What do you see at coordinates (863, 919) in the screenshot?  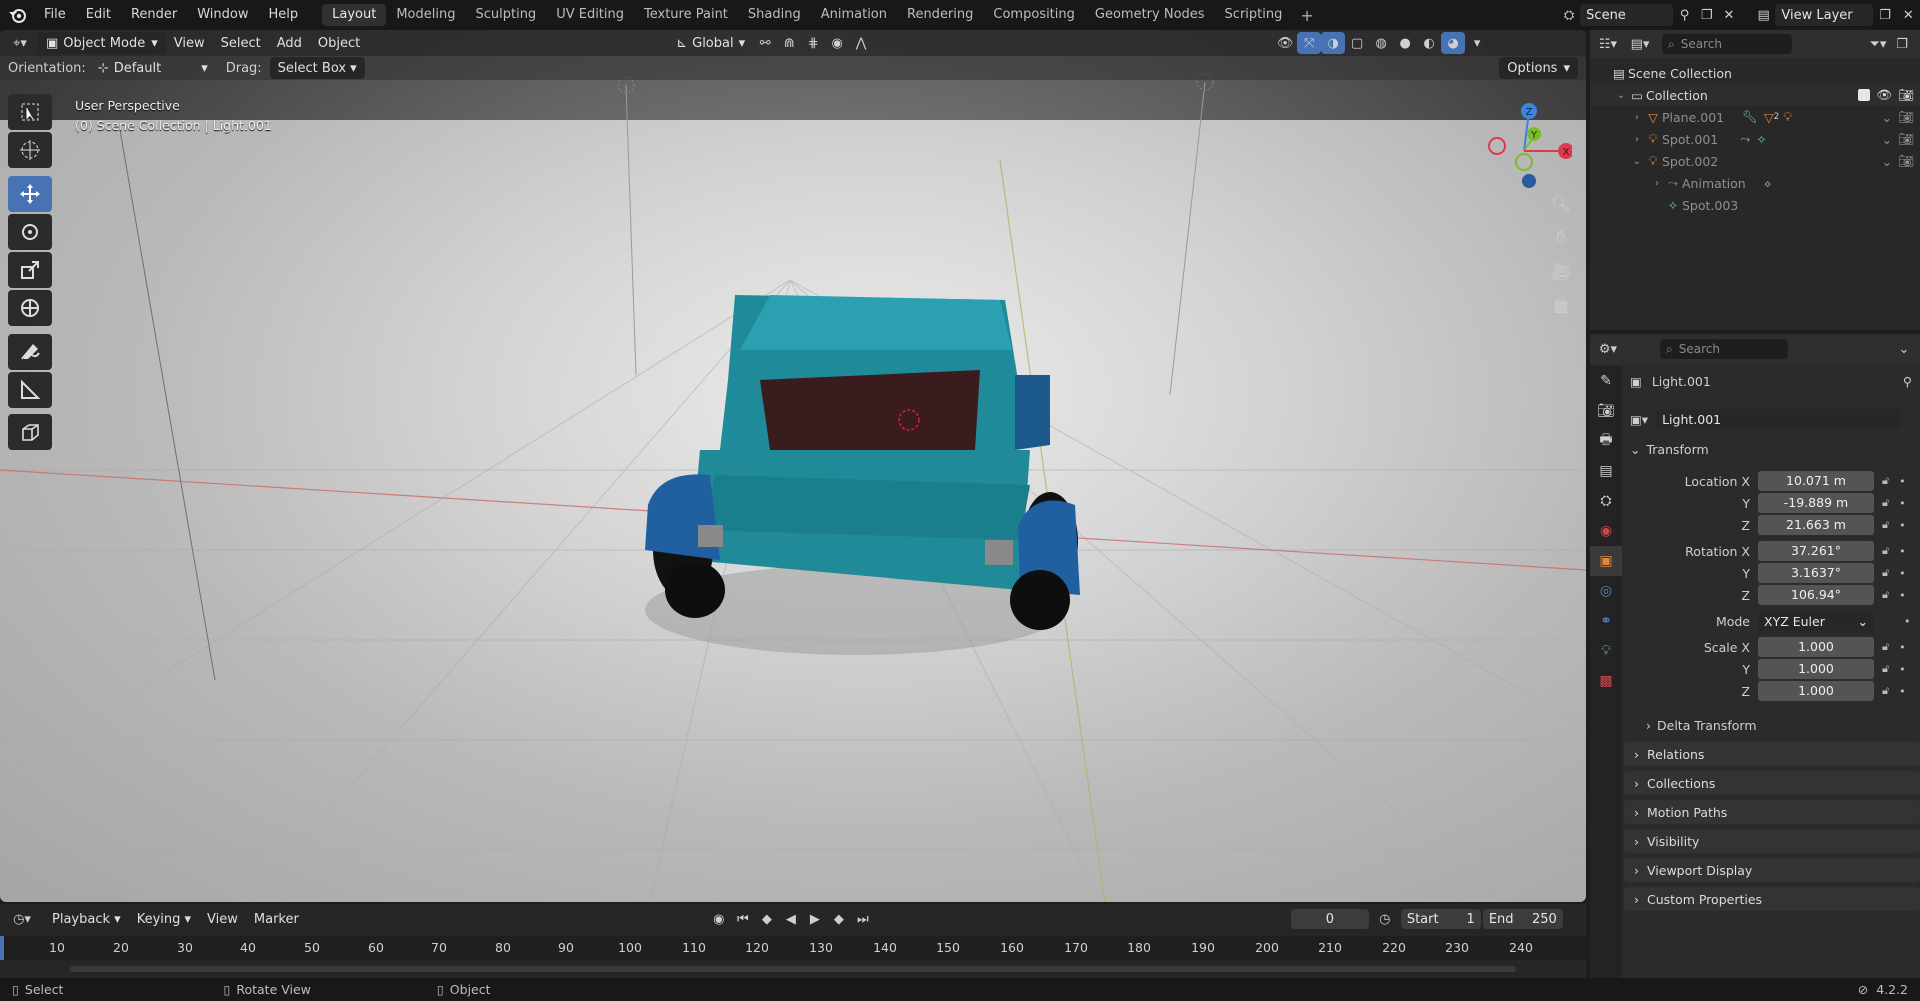 I see `jump-end-icon: ⏭` at bounding box center [863, 919].